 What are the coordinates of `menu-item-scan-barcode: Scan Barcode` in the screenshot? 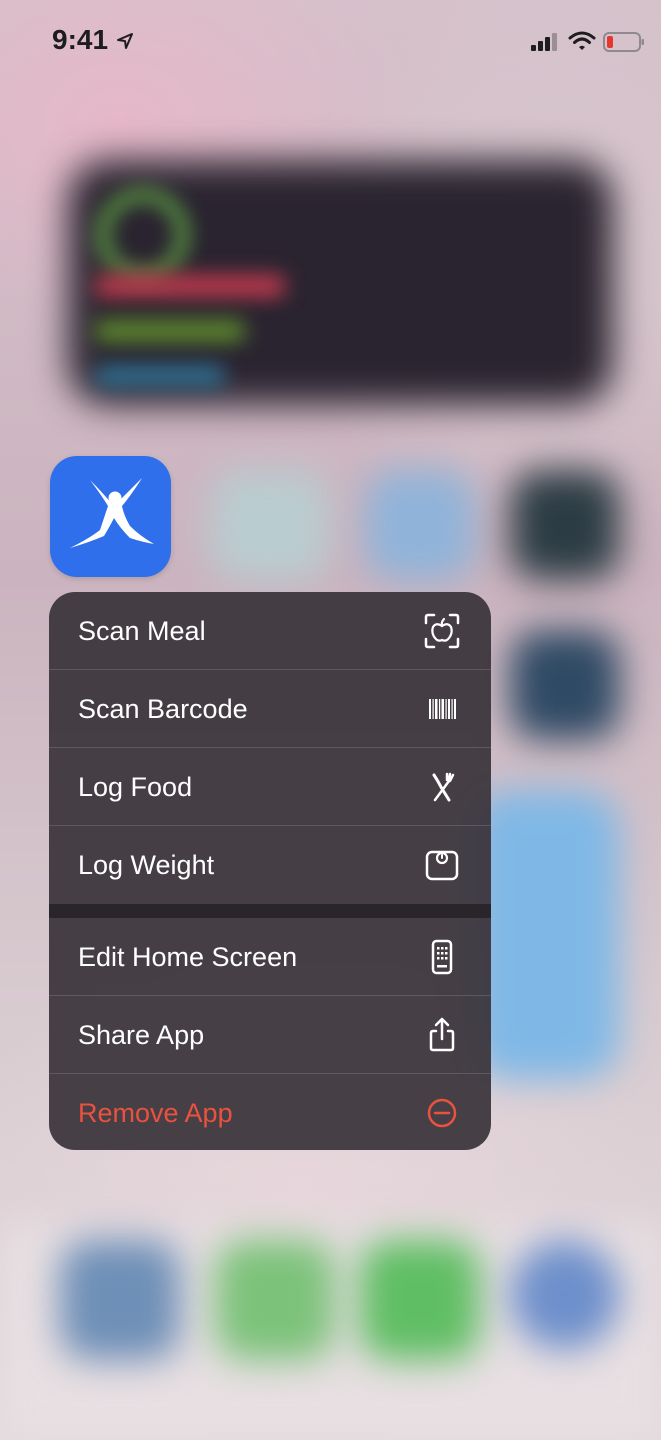 It's located at (270, 709).